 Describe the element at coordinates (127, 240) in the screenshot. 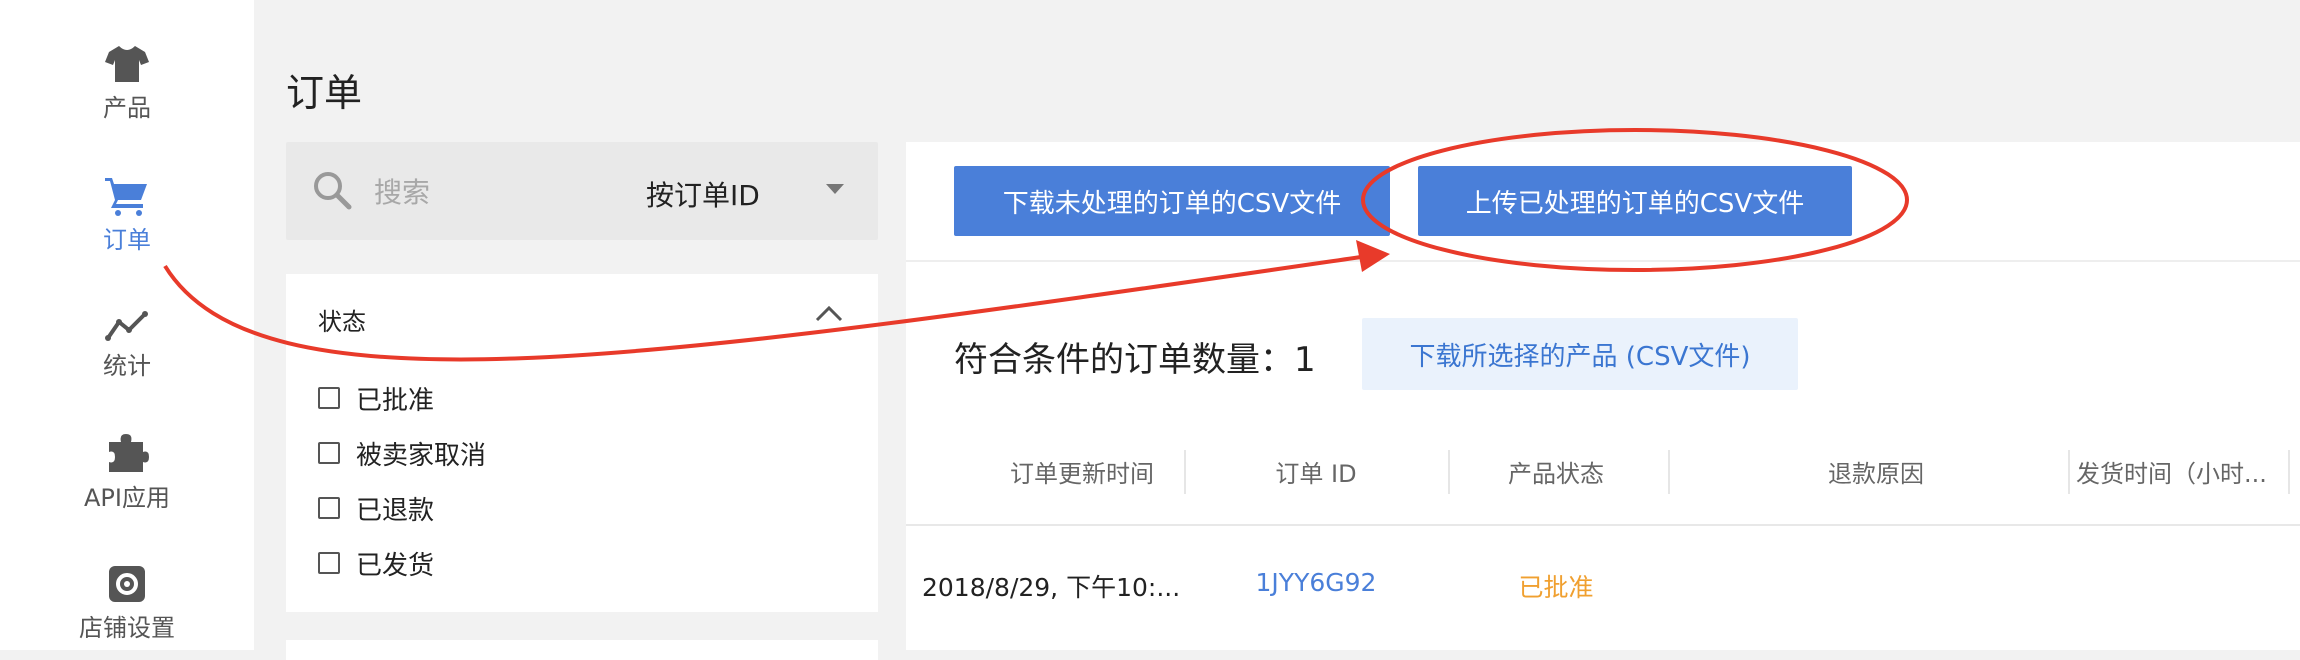

I see `sidebar-item-label: 订单` at that location.